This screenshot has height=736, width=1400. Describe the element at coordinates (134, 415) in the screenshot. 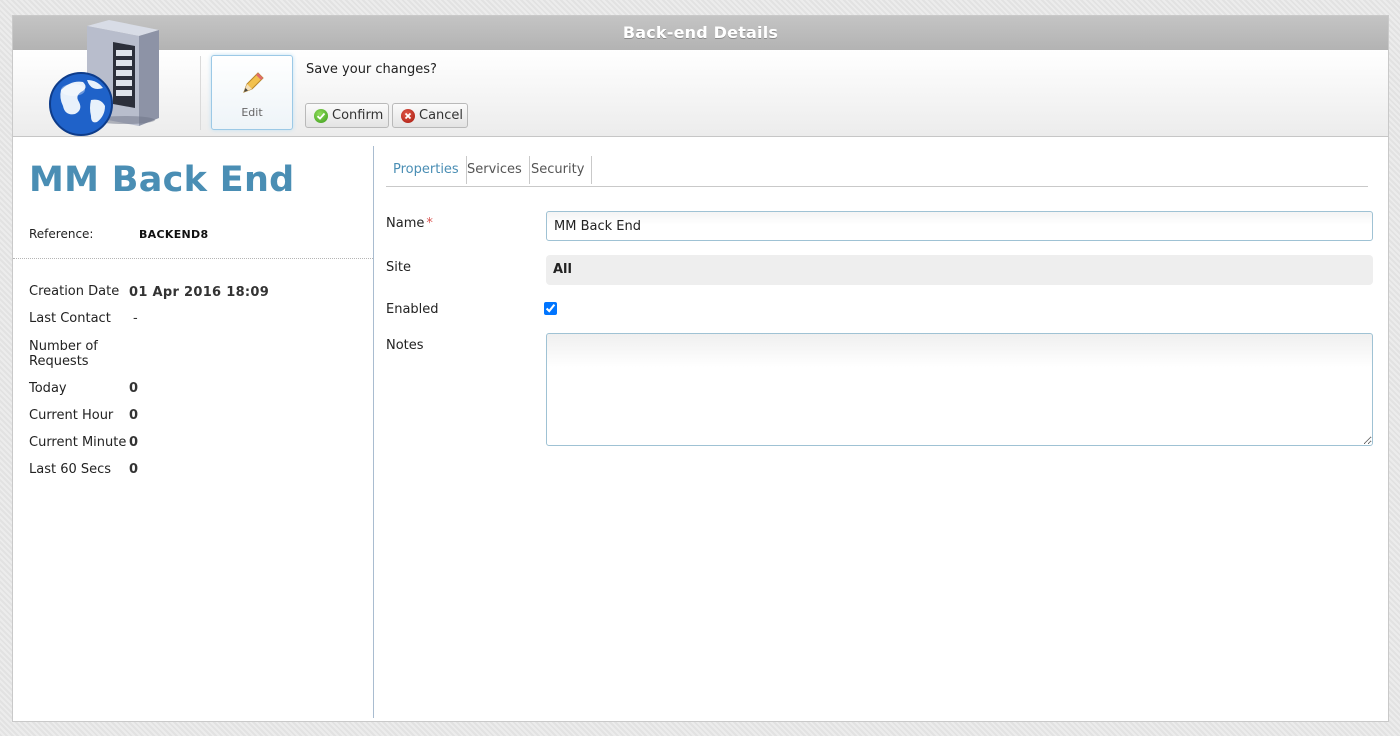

I see `current-hour-value: 0` at that location.